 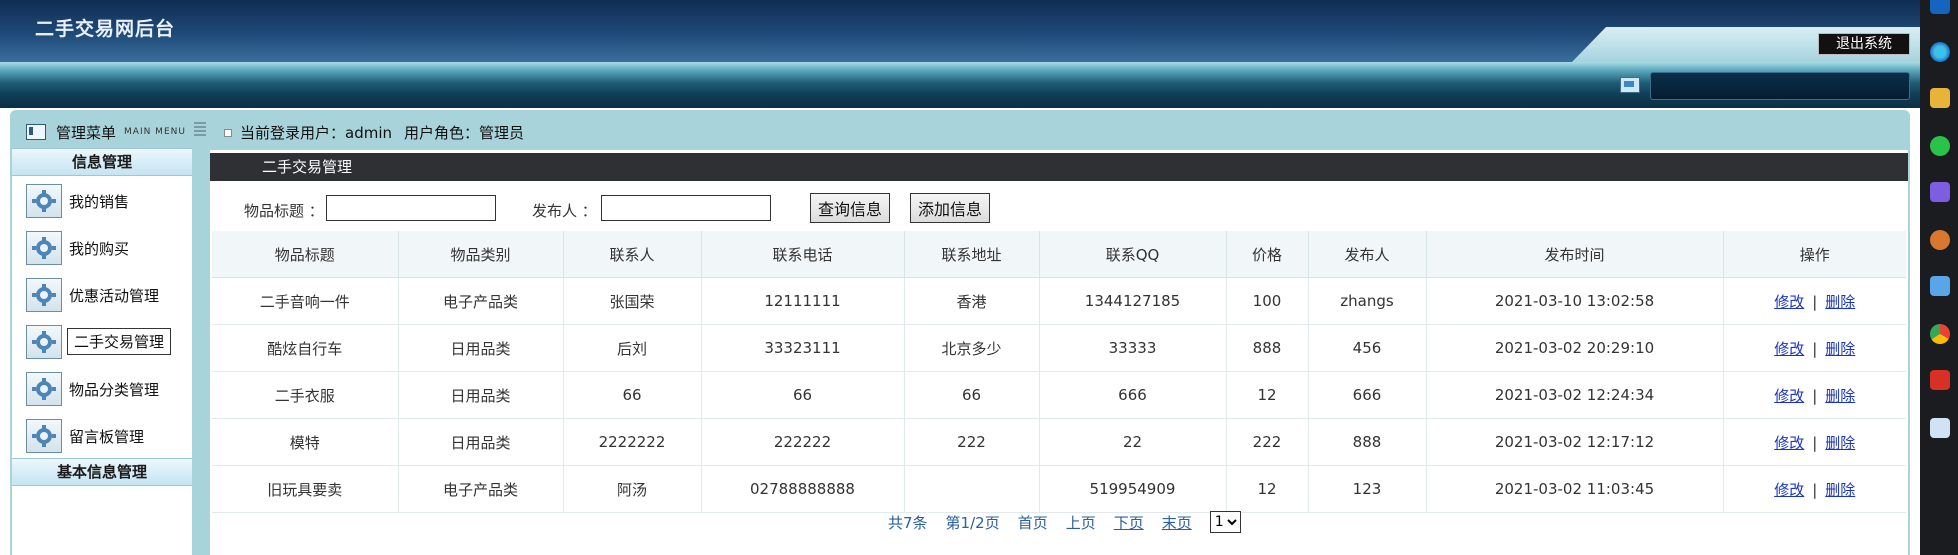 What do you see at coordinates (200, 129) in the screenshot?
I see `menu-collapse-icon` at bounding box center [200, 129].